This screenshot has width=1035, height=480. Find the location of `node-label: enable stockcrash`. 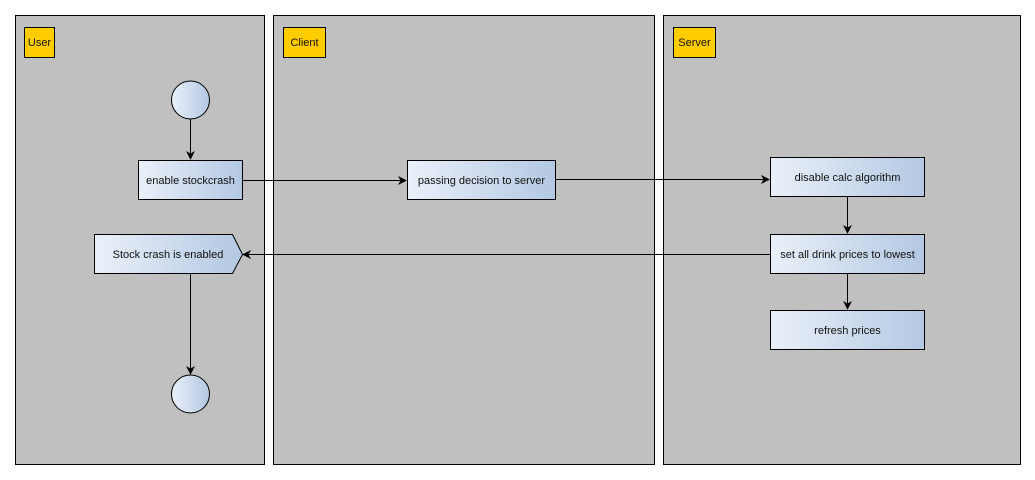

node-label: enable stockcrash is located at coordinates (190, 181).